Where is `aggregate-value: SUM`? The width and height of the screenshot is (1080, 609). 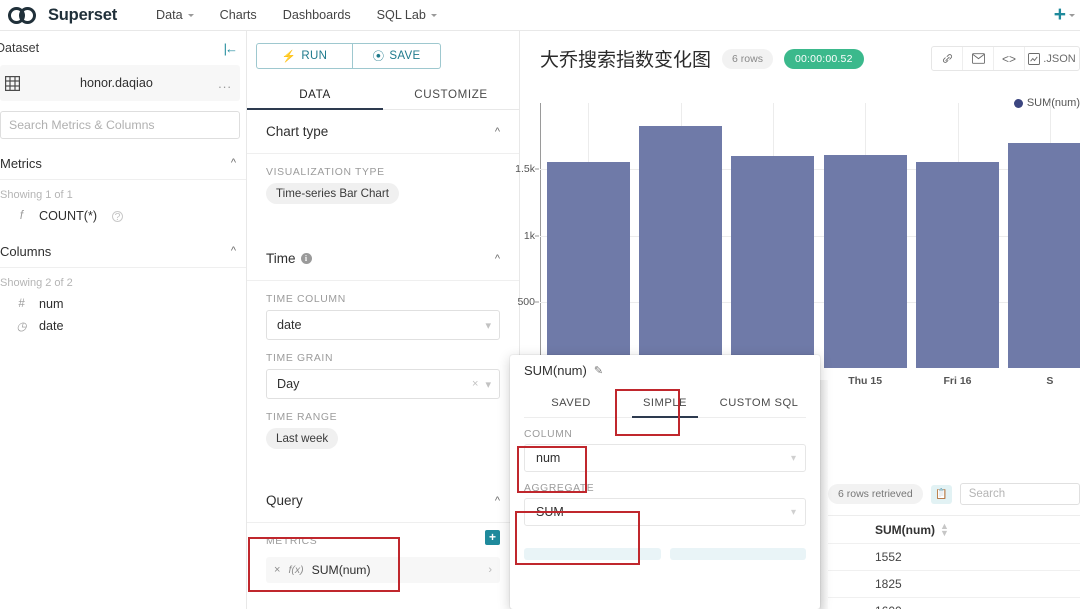
aggregate-value: SUM is located at coordinates (550, 512).